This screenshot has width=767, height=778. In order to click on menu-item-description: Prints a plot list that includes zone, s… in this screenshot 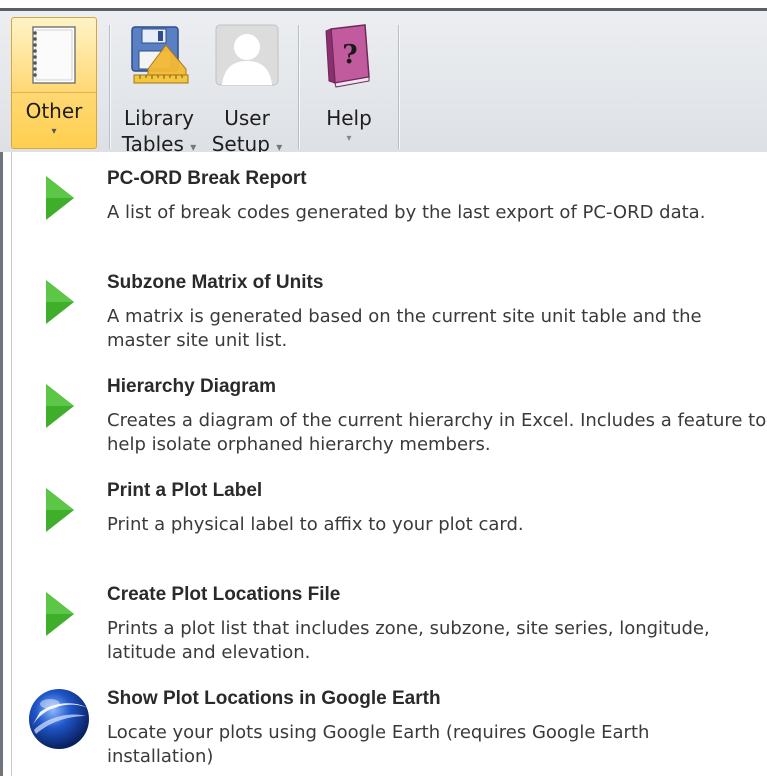, I will do `click(408, 640)`.